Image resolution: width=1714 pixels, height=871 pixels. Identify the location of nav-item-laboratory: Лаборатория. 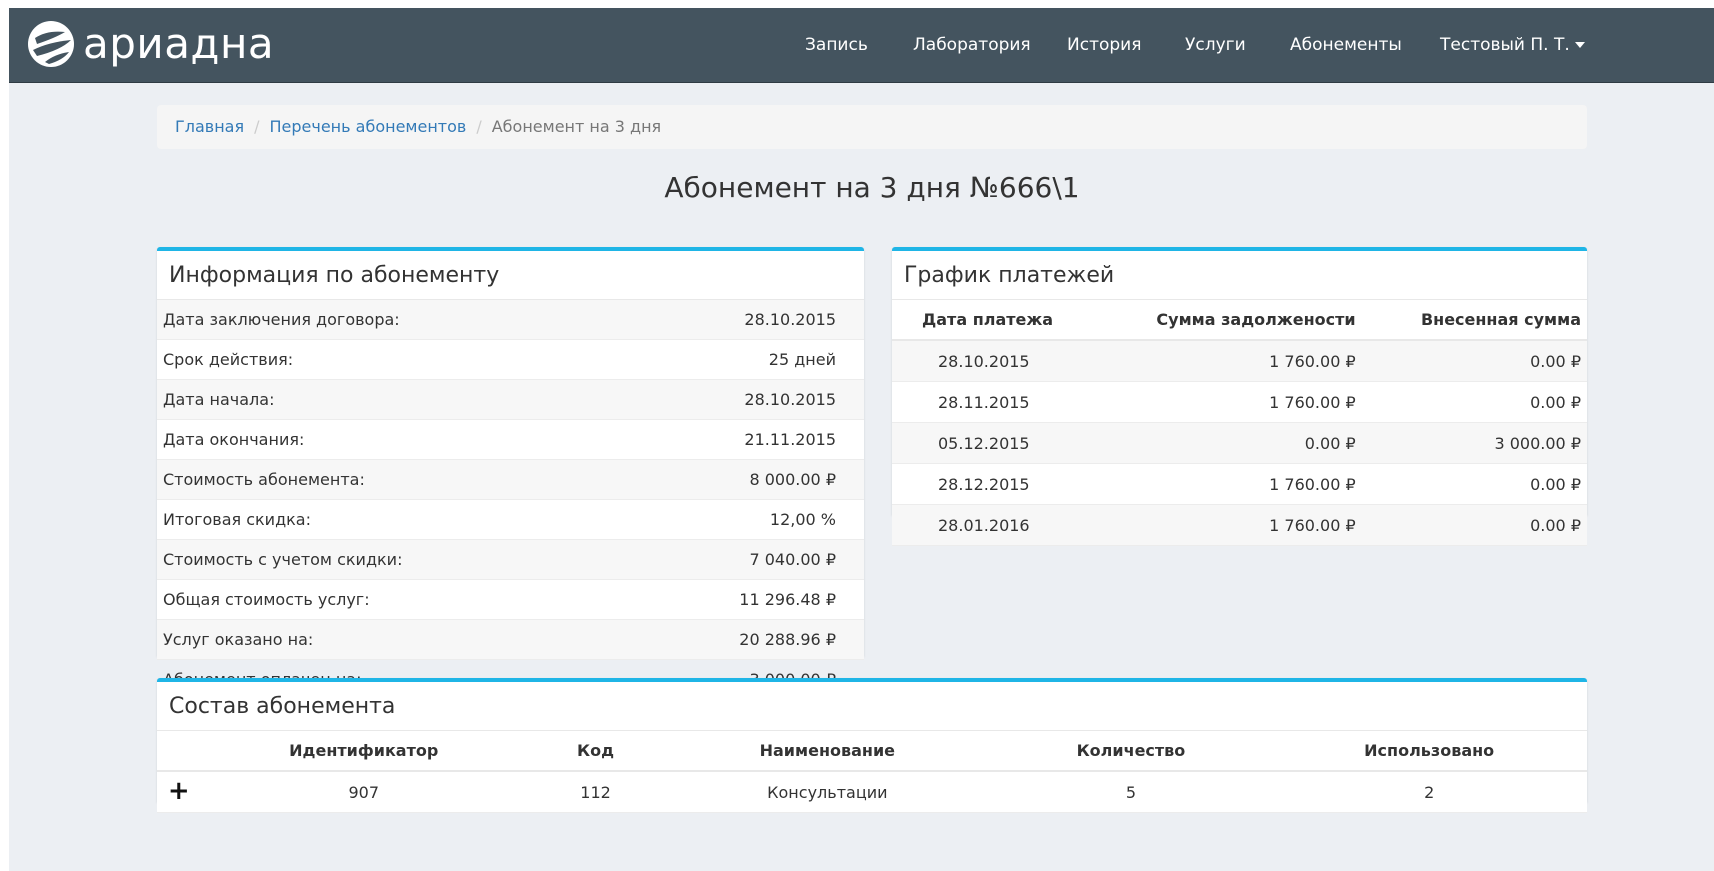
(972, 45).